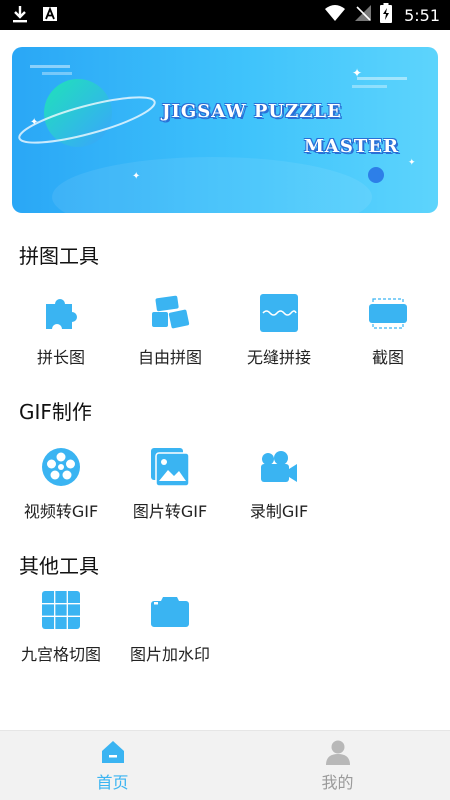 This screenshot has height=800, width=450. I want to click on font-icon, so click(50, 16).